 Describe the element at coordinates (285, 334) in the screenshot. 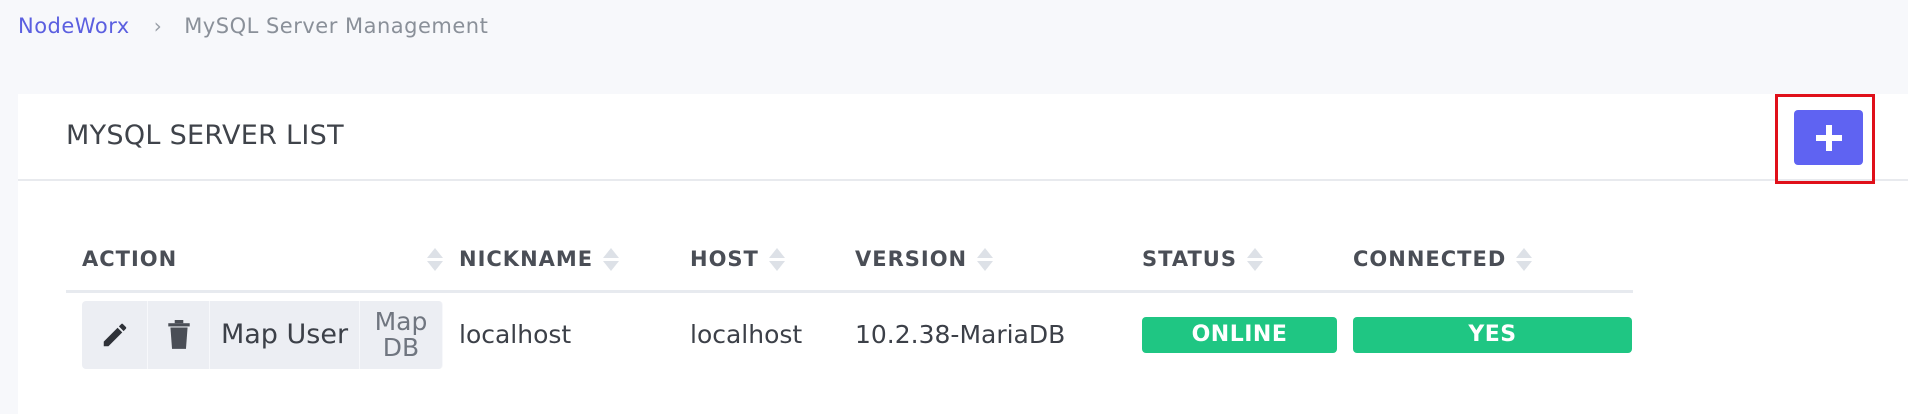

I see `map-user-button: Map User` at that location.